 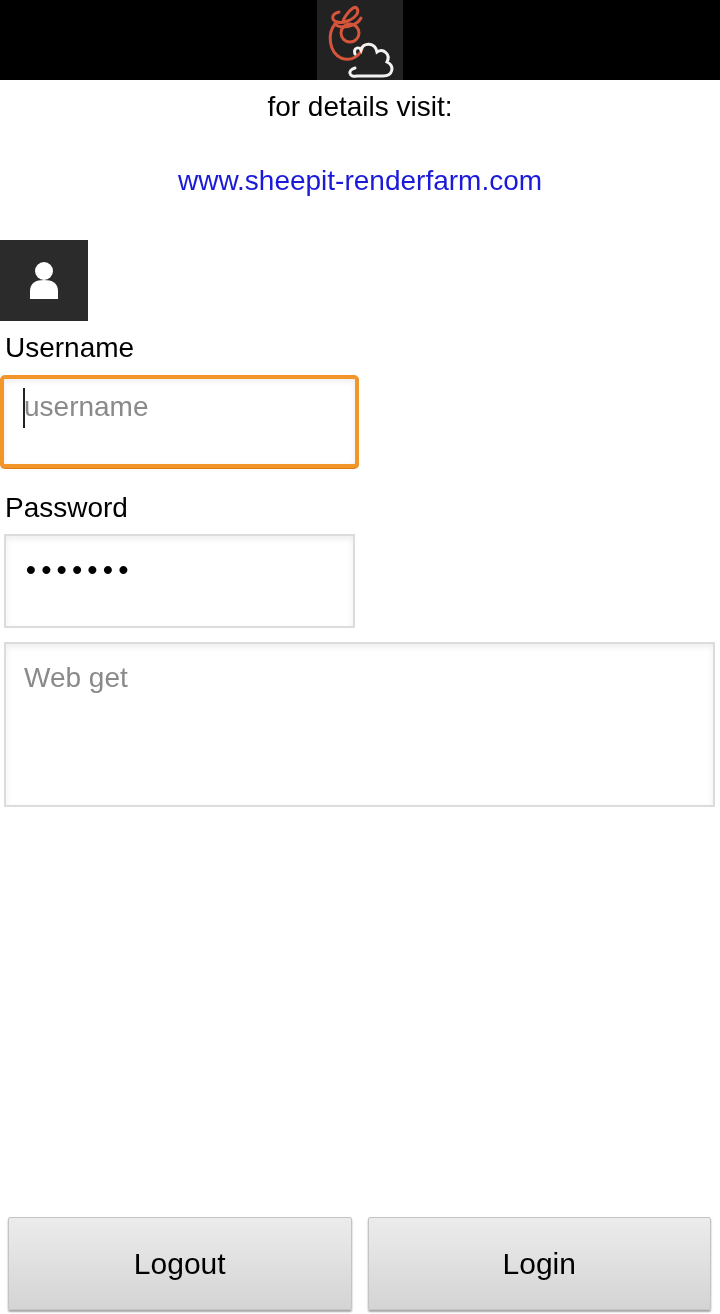 What do you see at coordinates (70, 348) in the screenshot?
I see `username-label: Username` at bounding box center [70, 348].